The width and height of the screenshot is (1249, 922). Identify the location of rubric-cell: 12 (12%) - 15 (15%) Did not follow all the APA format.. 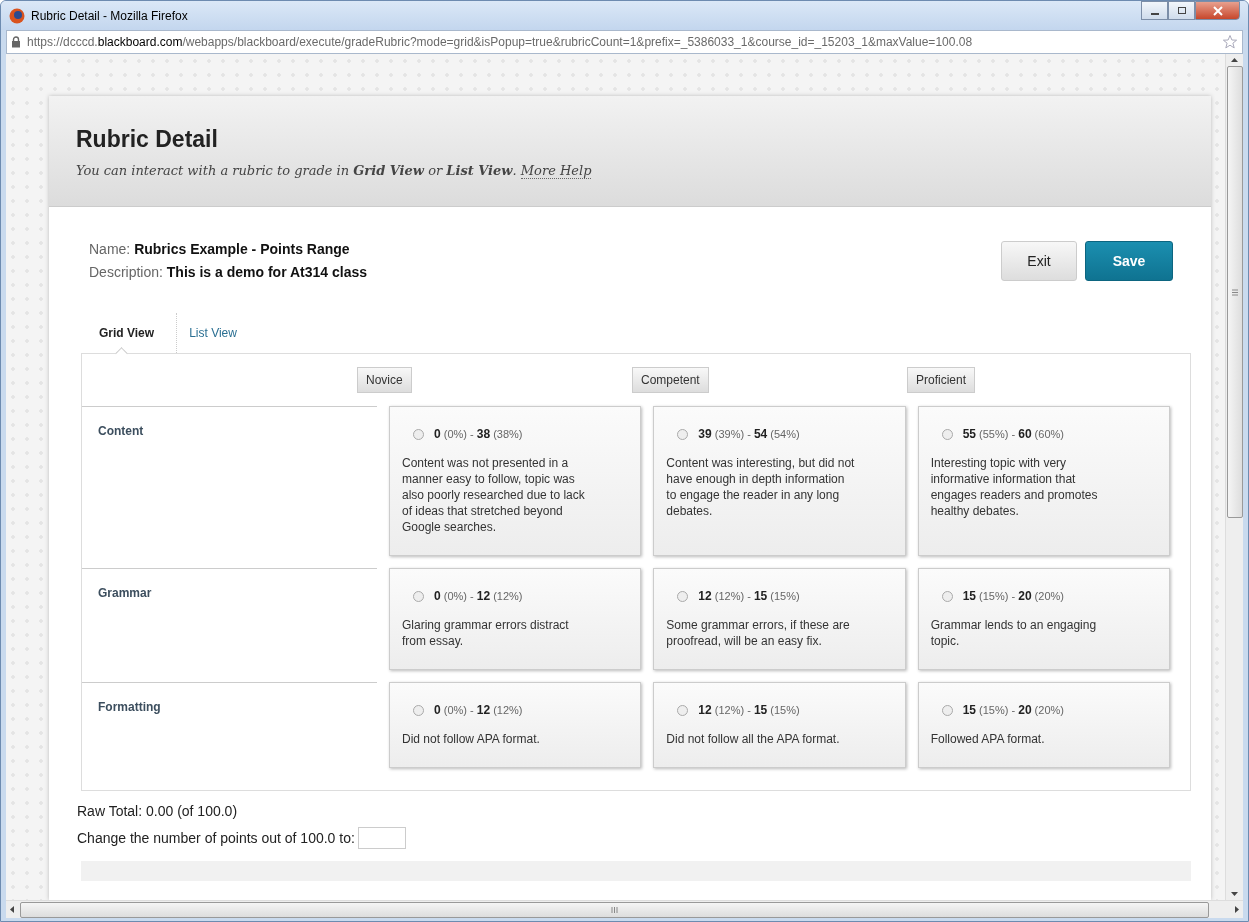
(779, 725).